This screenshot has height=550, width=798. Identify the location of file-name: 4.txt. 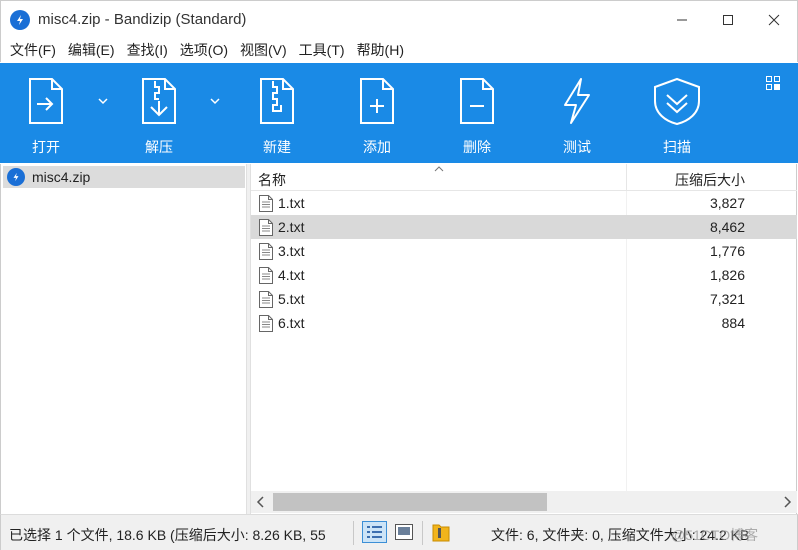
(291, 275).